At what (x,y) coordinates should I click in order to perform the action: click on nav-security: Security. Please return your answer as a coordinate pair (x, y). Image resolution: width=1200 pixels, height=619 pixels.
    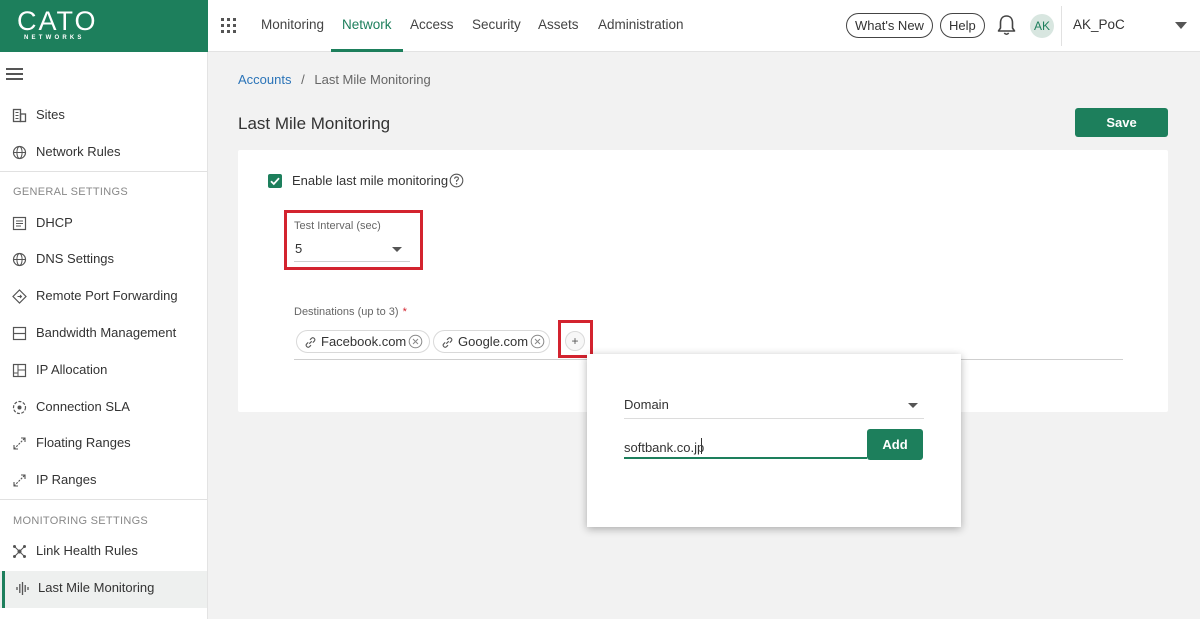
    Looking at the image, I should click on (496, 26).